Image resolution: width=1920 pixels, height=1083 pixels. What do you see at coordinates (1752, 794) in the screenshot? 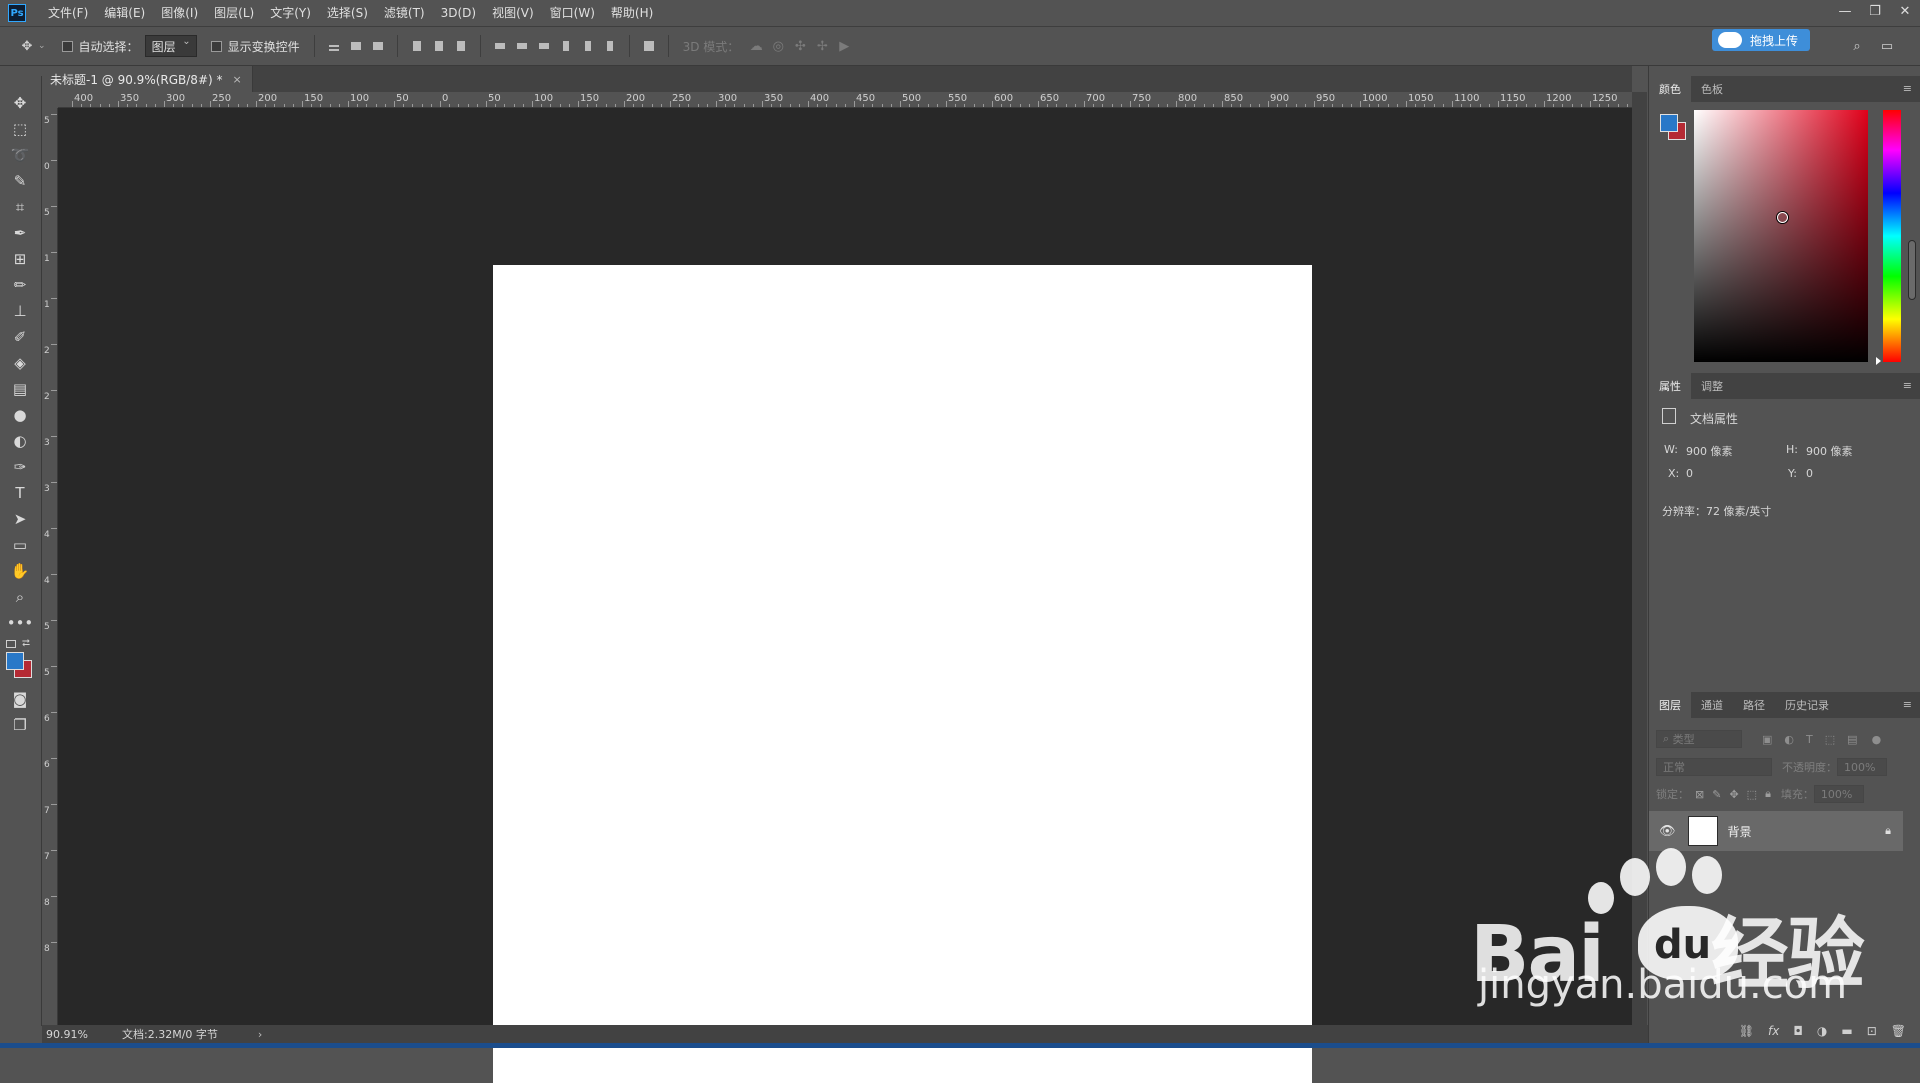
I see `lock-artboard-icon: ⬚` at bounding box center [1752, 794].